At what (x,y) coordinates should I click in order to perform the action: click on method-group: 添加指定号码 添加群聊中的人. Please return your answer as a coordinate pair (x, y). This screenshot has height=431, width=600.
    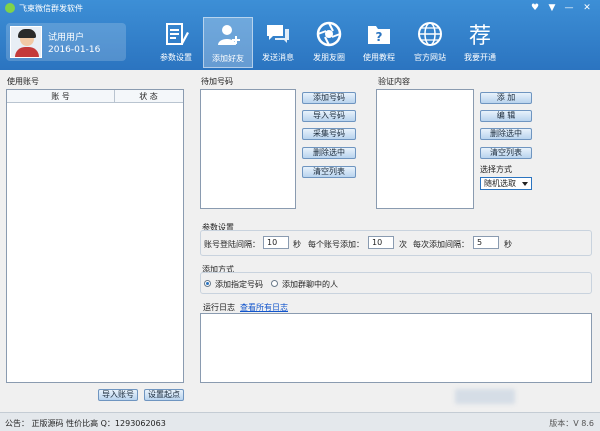
    Looking at the image, I should click on (396, 283).